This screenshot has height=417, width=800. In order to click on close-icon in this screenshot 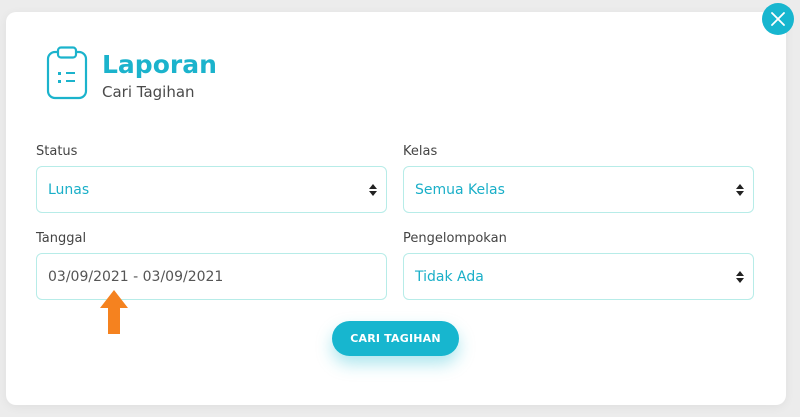, I will do `click(778, 19)`.